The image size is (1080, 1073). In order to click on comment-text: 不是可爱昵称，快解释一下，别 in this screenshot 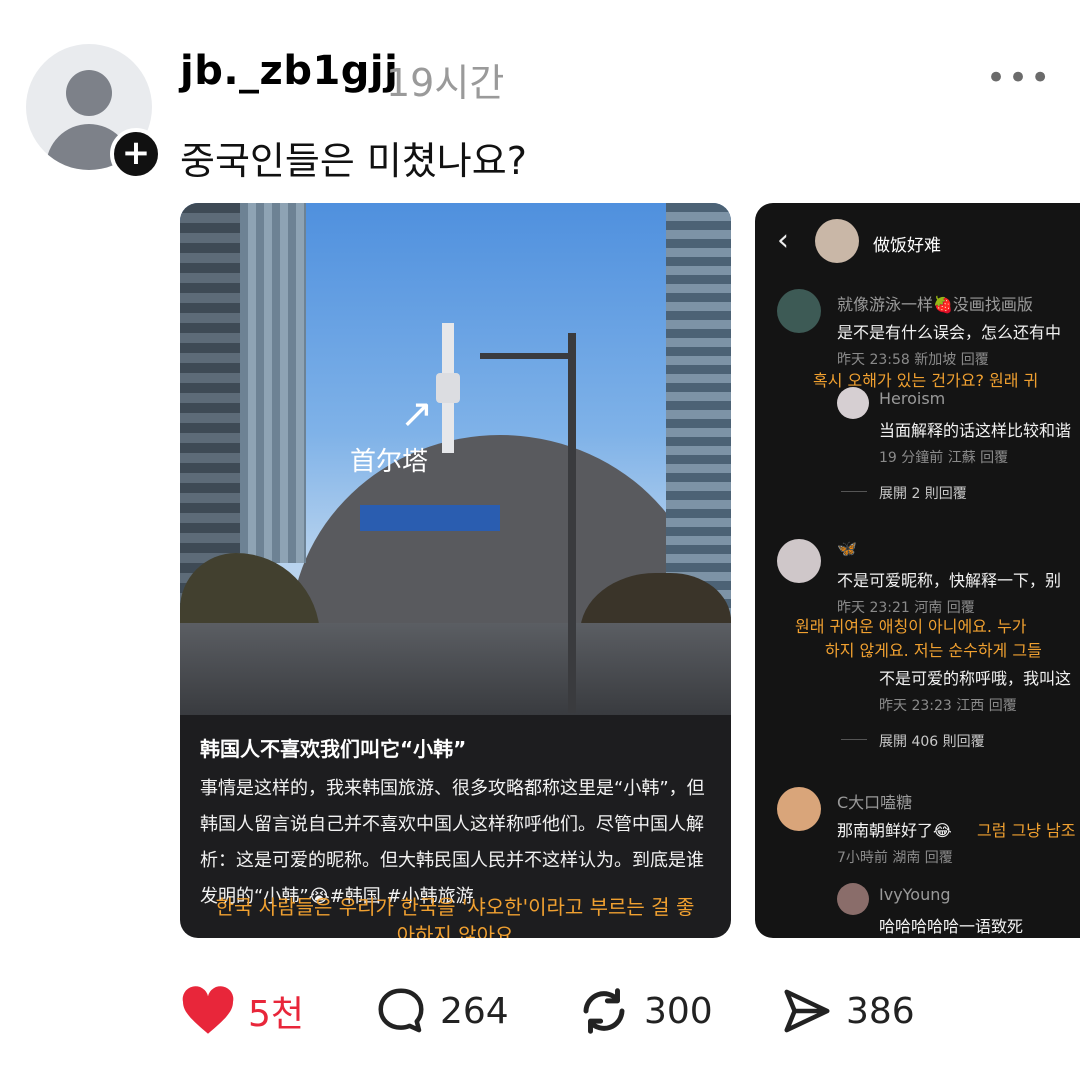, I will do `click(949, 580)`.